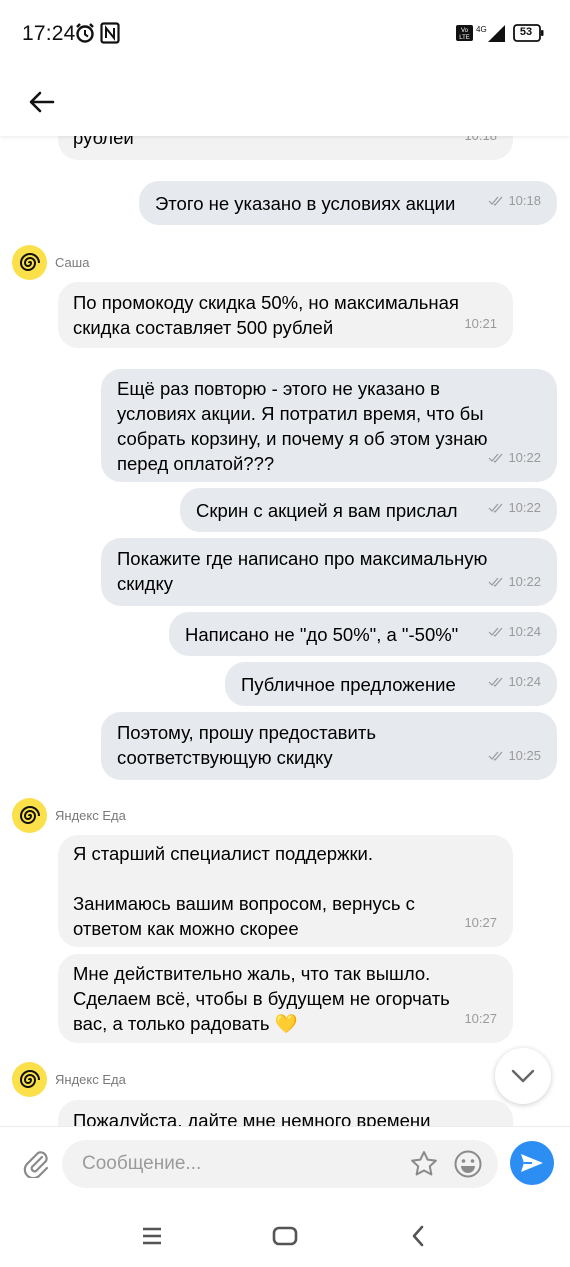 This screenshot has width=570, height=1267. I want to click on attach-button, so click(36, 1163).